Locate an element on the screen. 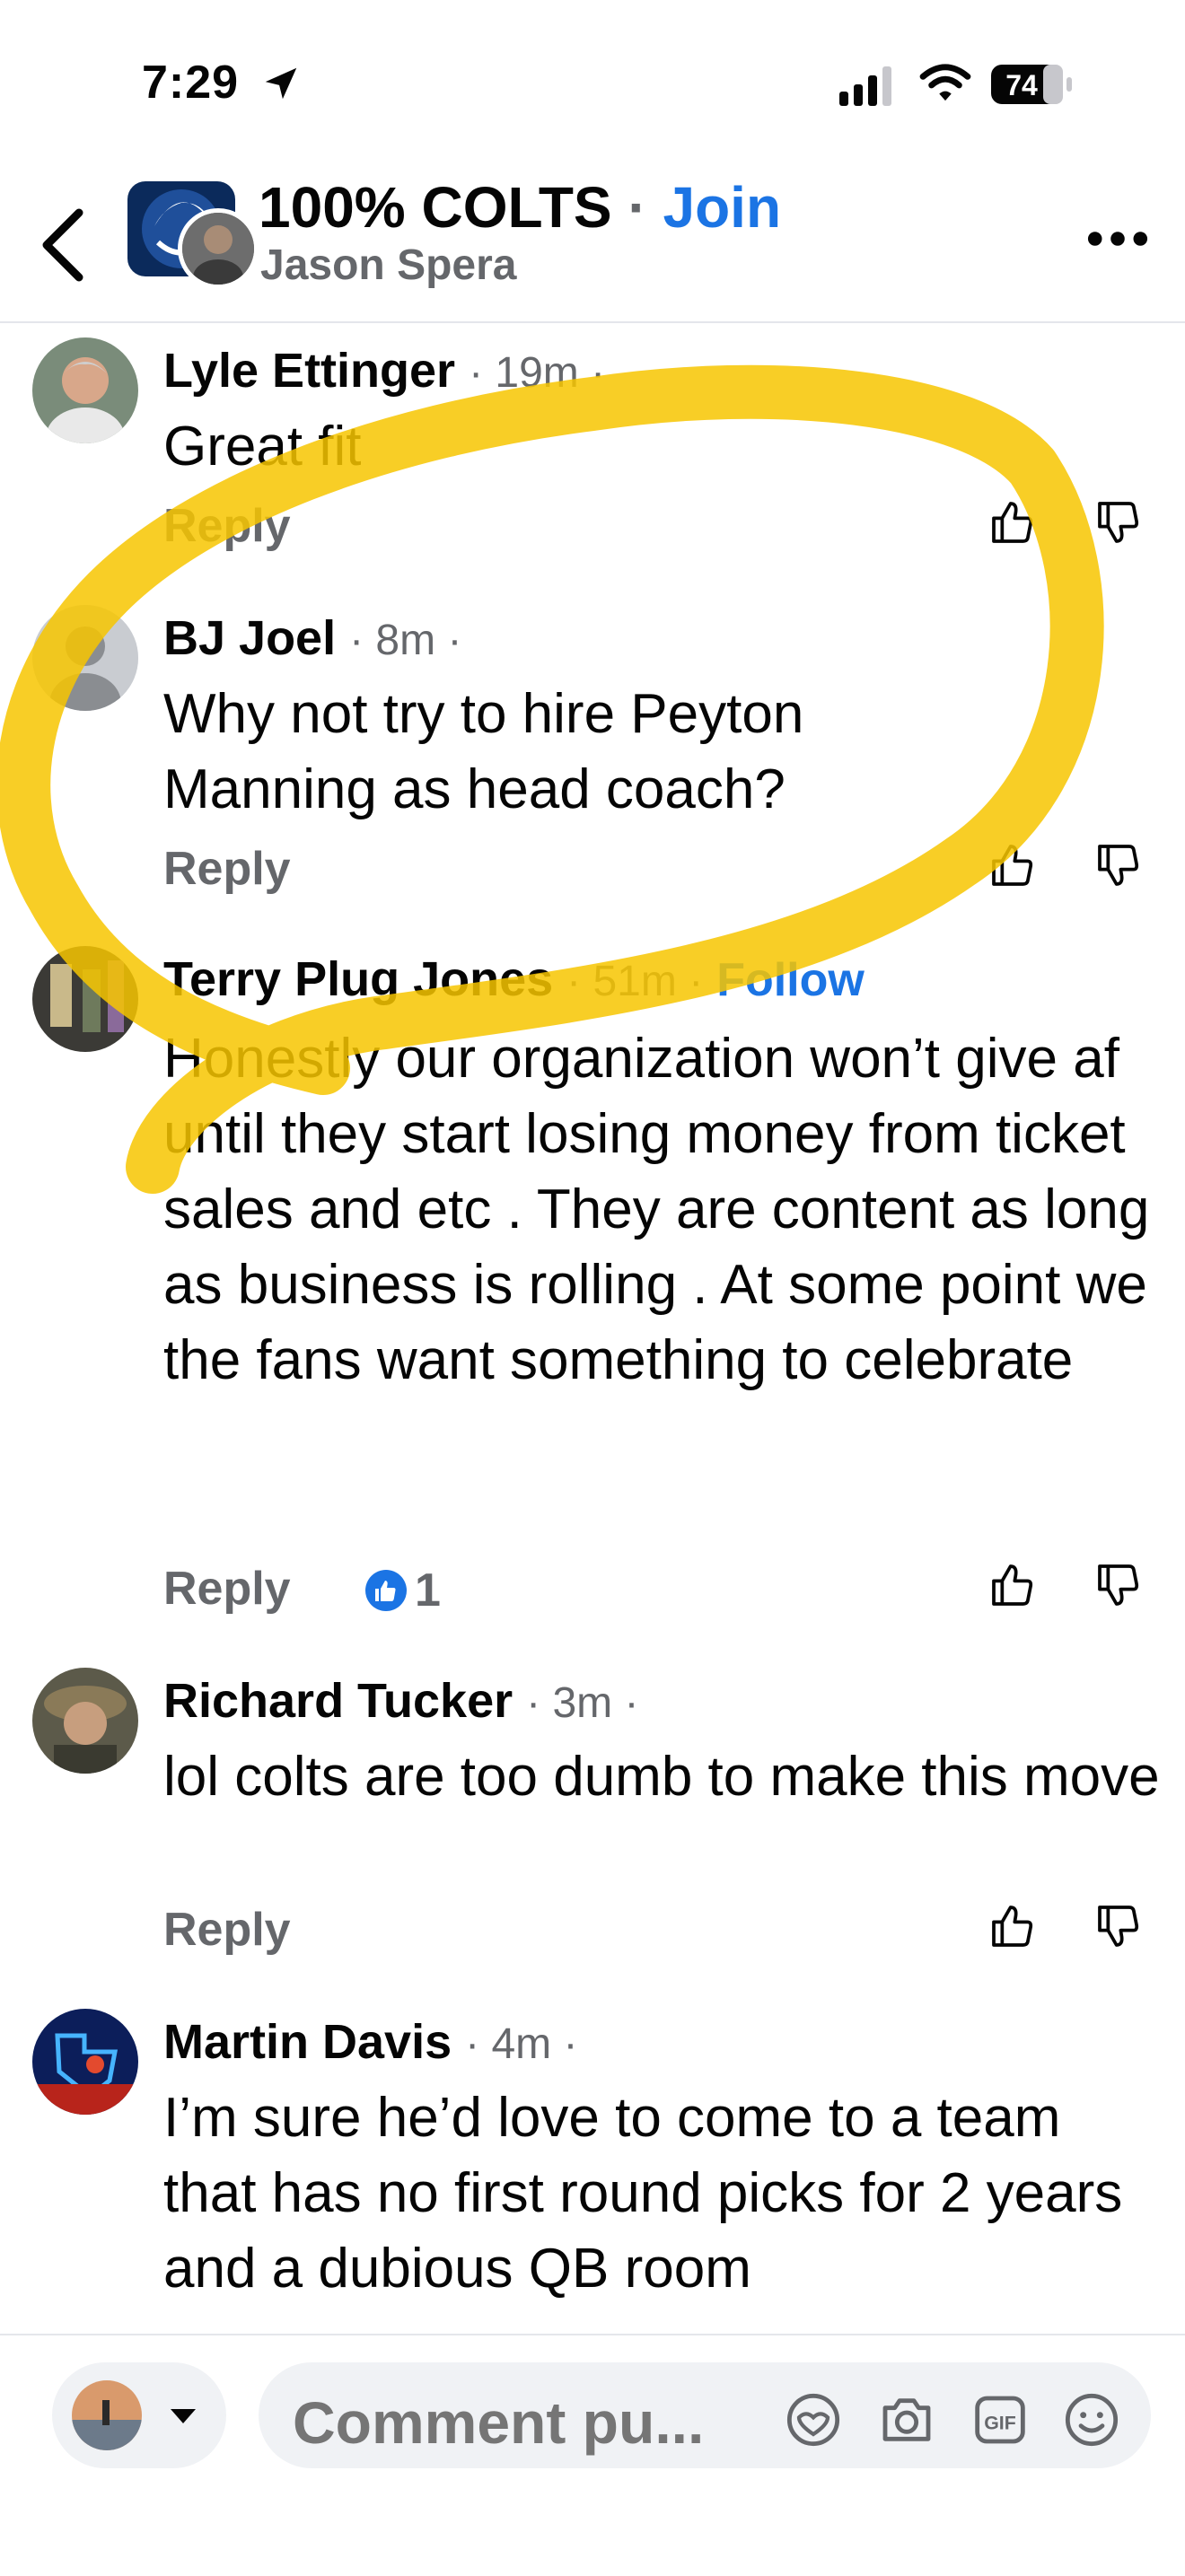 This screenshot has width=1185, height=2576. comment-header: Richard Tucker · 3m · is located at coordinates (400, 1701).